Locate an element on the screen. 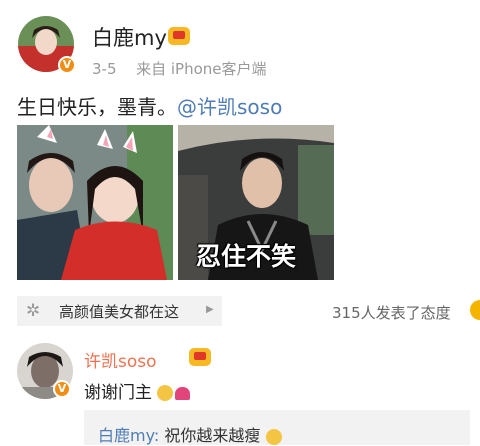  post-source-device: iPhone客户端 is located at coordinates (219, 69).